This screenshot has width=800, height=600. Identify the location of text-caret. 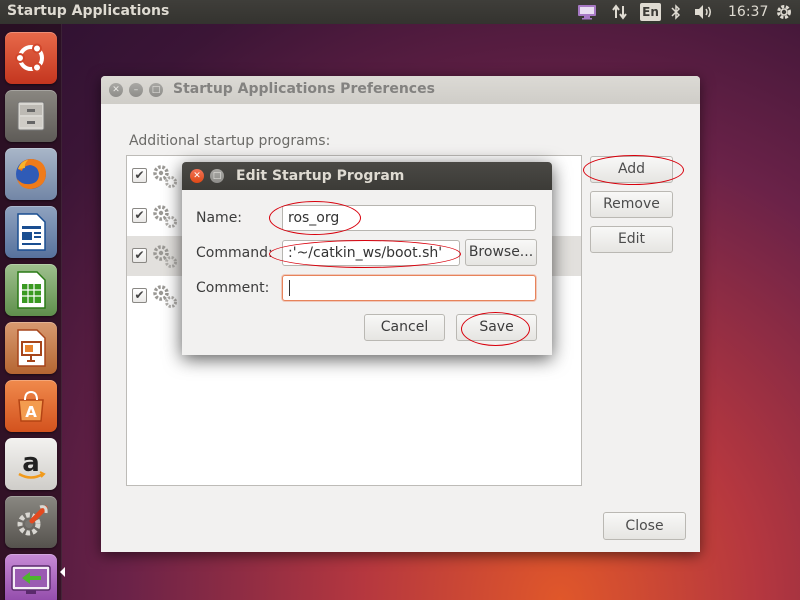
(289, 288).